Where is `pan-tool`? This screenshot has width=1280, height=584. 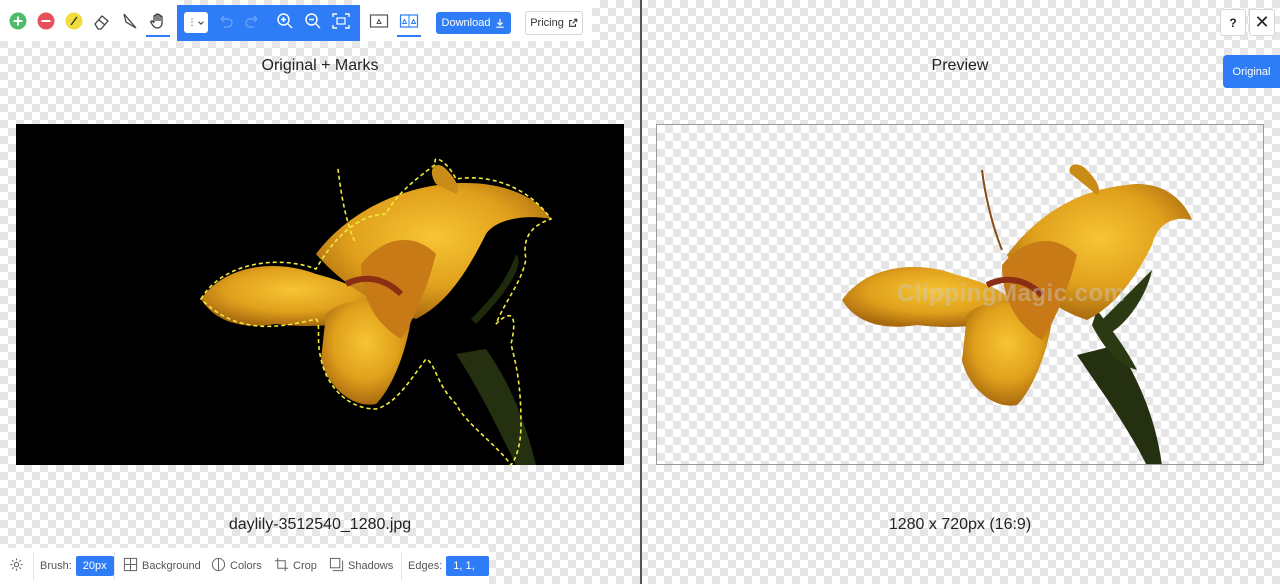 pan-tool is located at coordinates (158, 23).